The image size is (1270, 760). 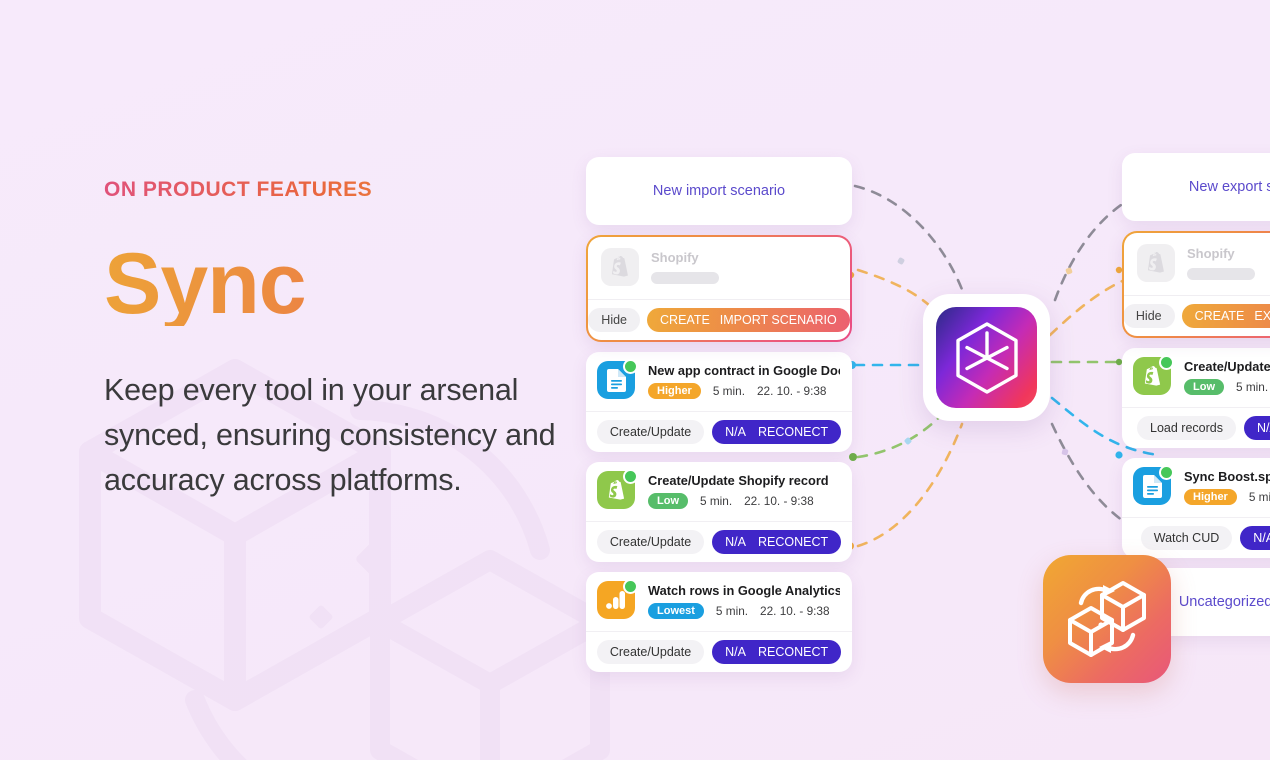 I want to click on import-connect-card: Shopify Hide CREATE IMPORT SCENARIO, so click(x=719, y=288).